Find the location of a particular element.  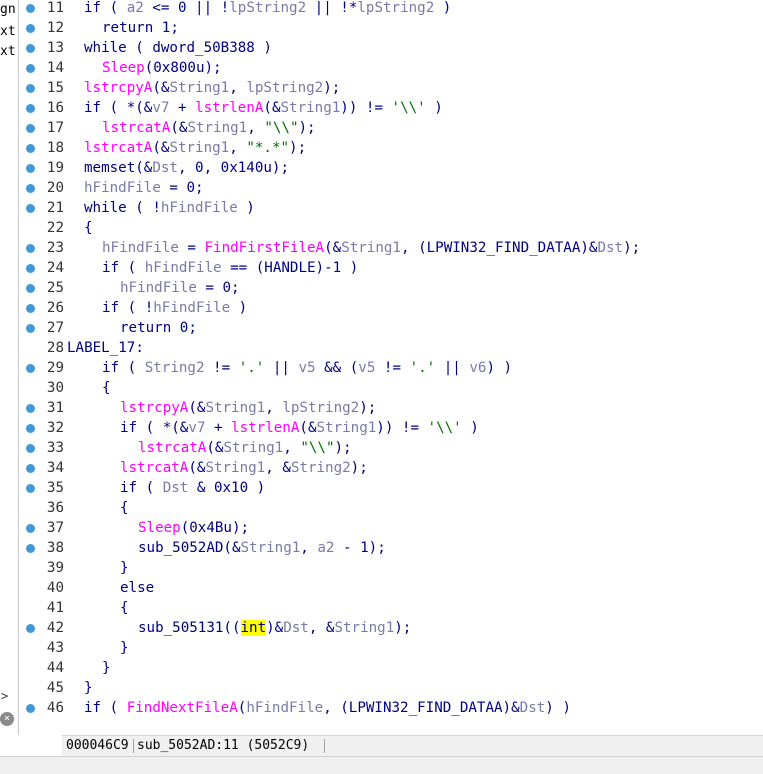

code-text: Sleep(0x800u); is located at coordinates (162, 68).